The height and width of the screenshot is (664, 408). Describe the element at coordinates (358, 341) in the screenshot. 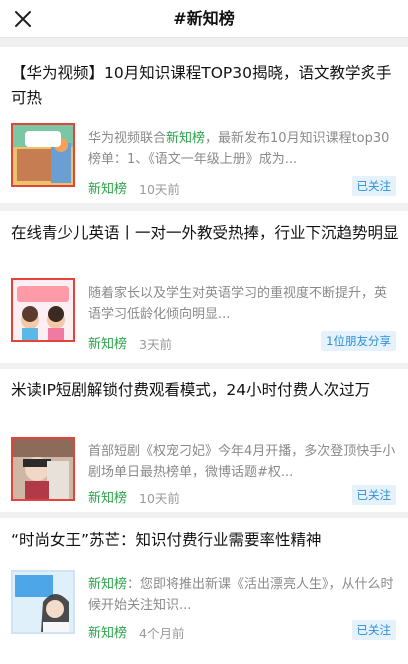

I see `friend-share-badge: 1位朋友分享` at that location.